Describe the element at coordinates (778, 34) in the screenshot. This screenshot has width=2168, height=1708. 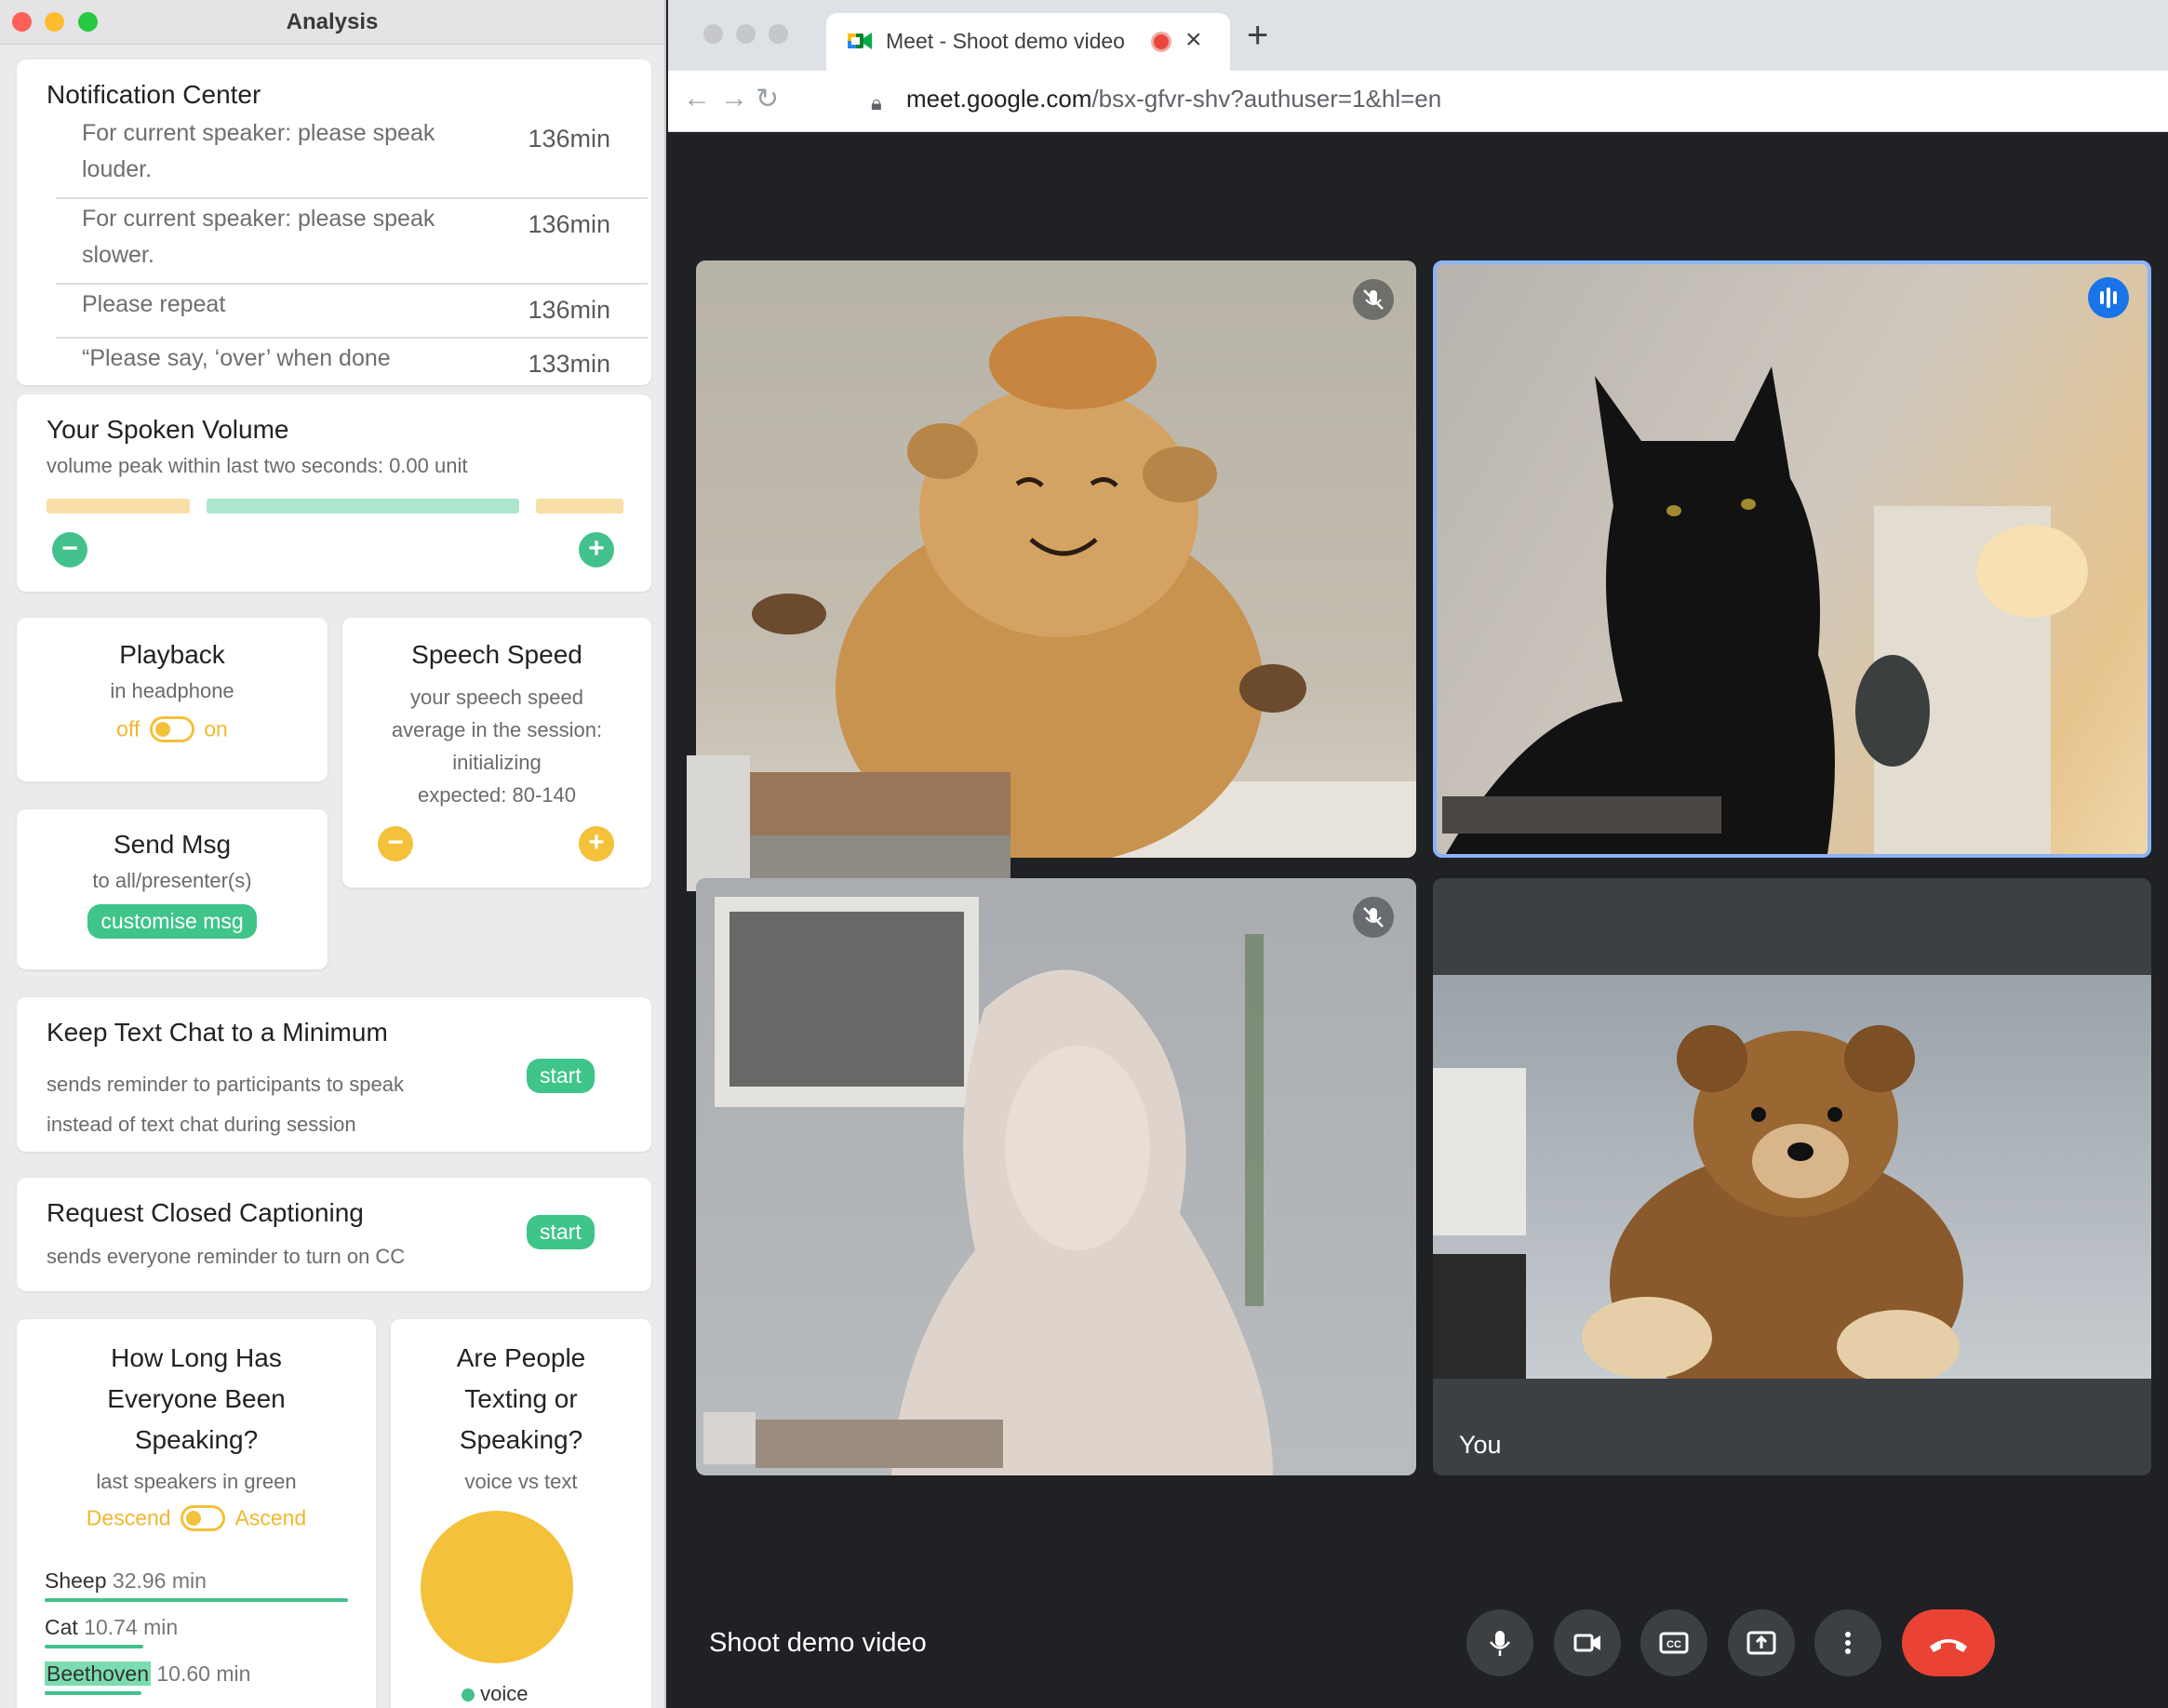
I see `browser-zoom-button` at that location.